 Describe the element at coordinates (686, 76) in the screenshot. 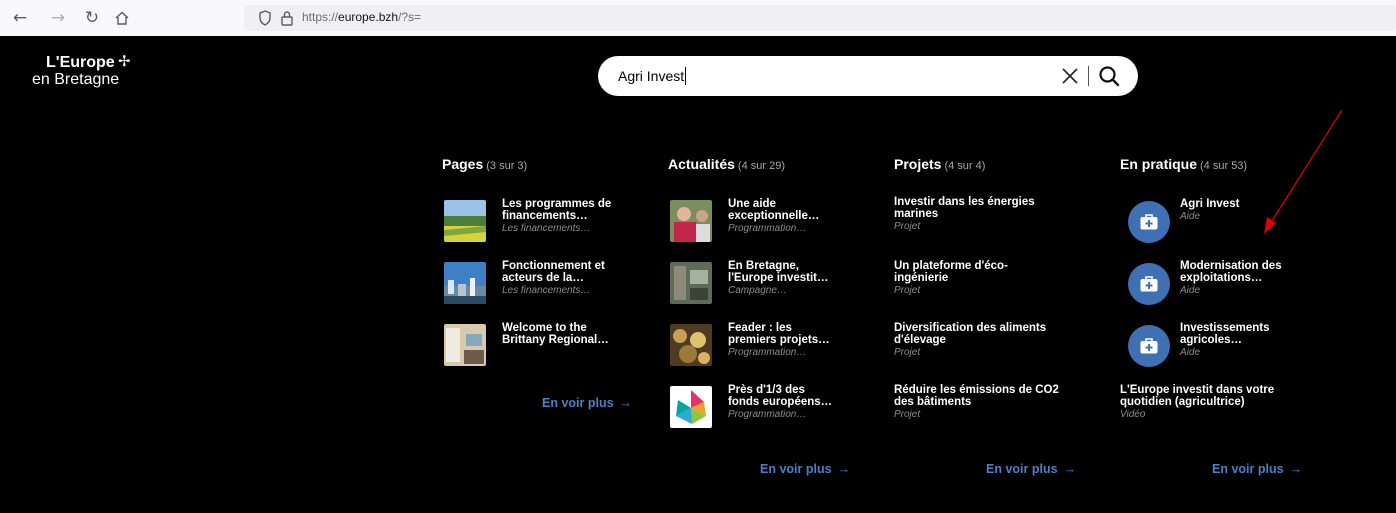

I see `text-caret` at that location.